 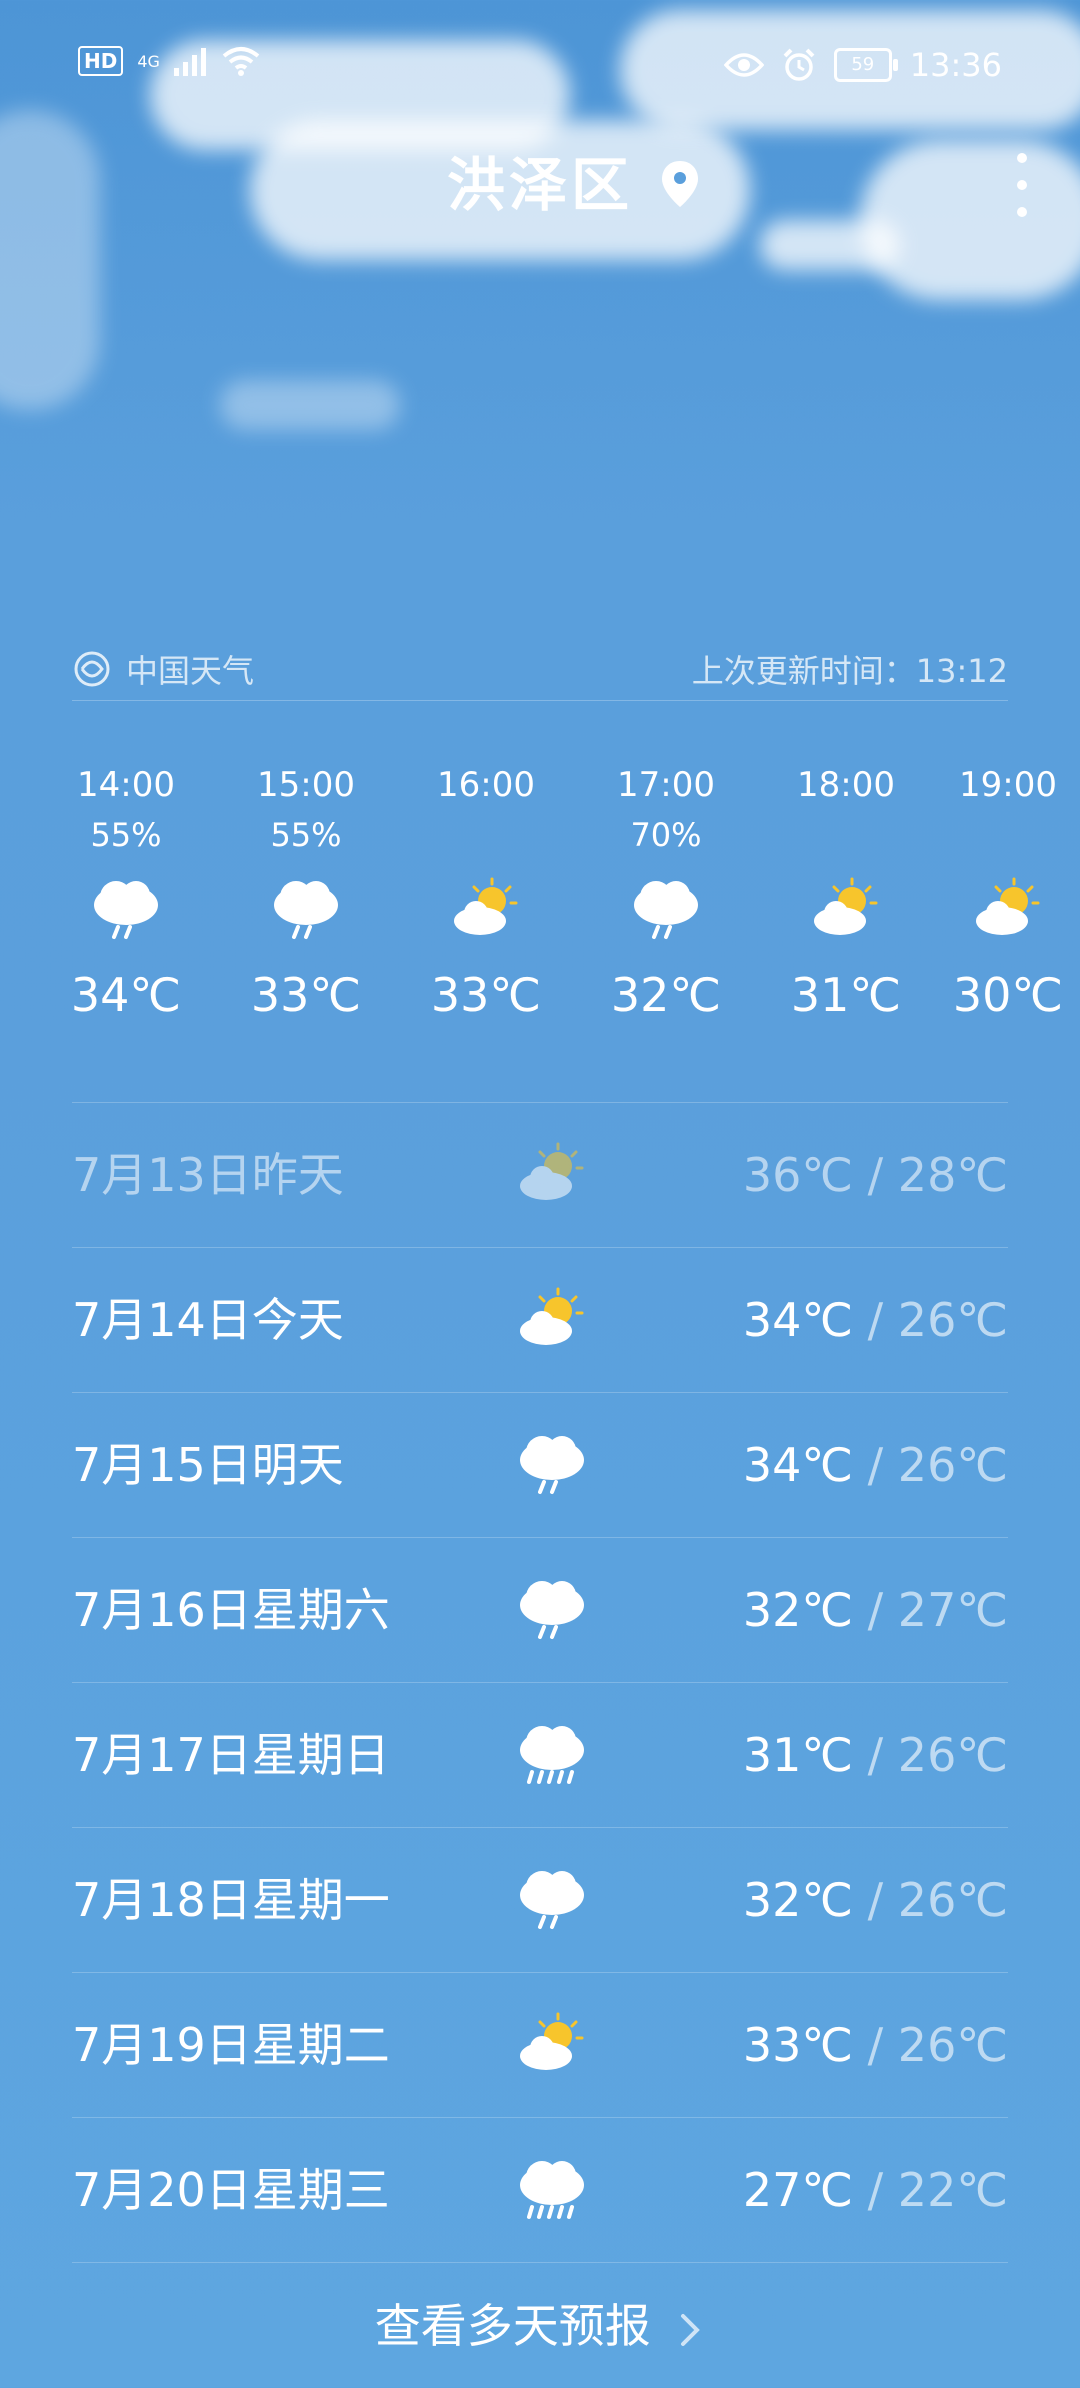 What do you see at coordinates (208, 1175) in the screenshot?
I see `day-label: 7月13日昨天` at bounding box center [208, 1175].